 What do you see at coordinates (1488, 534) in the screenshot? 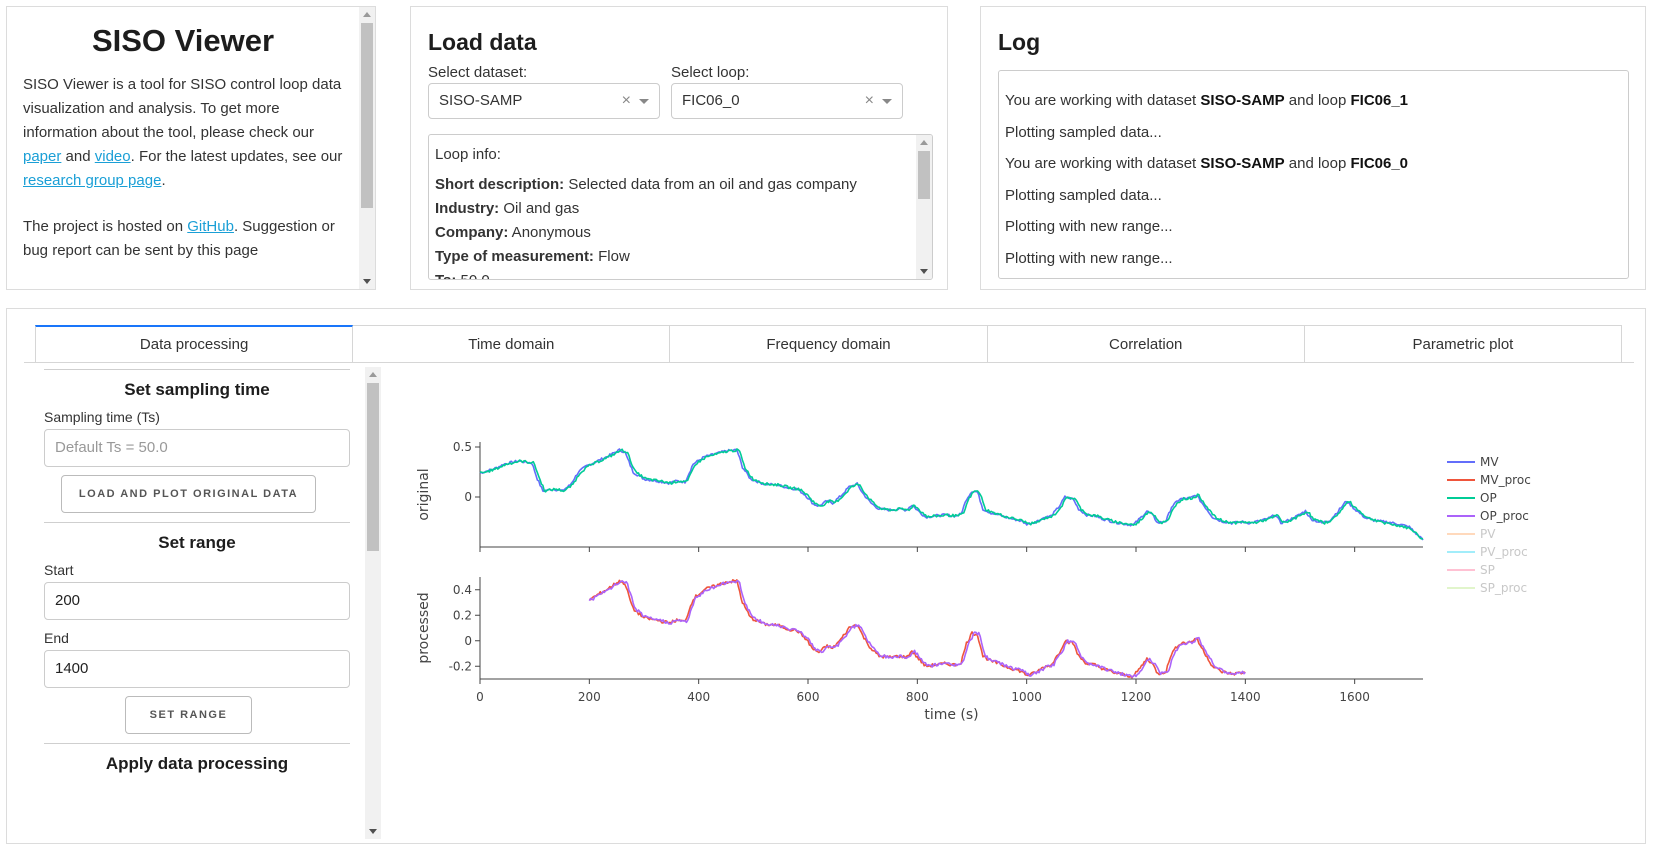
I see `legend-label: PV` at bounding box center [1488, 534].